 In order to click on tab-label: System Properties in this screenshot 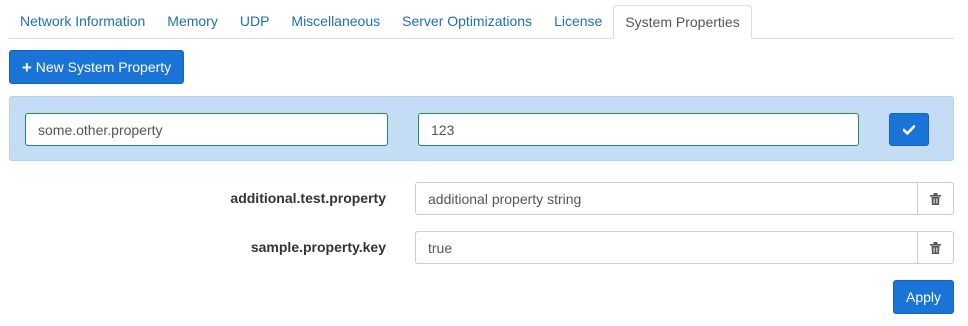, I will do `click(682, 22)`.